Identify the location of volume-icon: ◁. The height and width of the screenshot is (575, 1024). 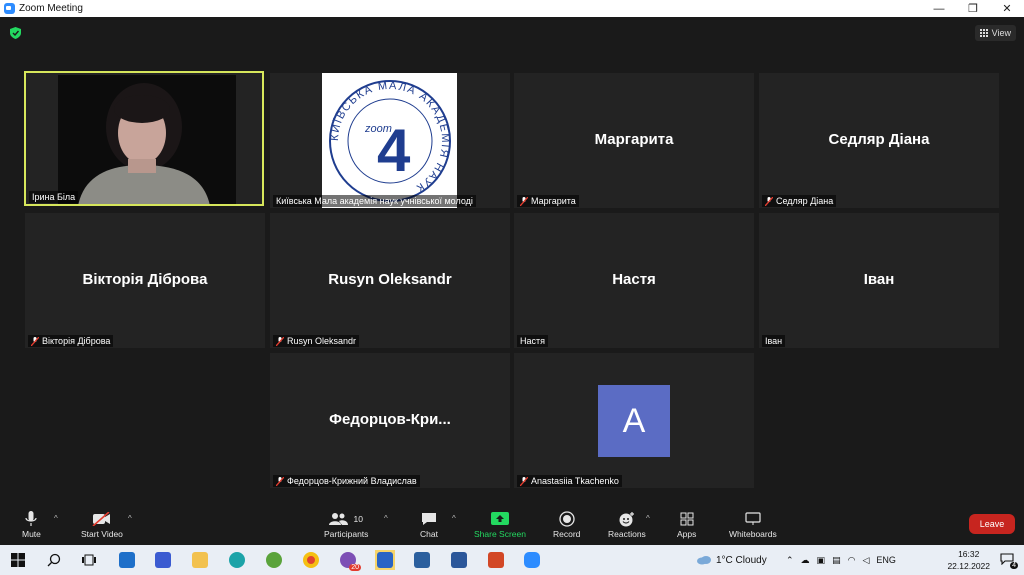
(865, 560).